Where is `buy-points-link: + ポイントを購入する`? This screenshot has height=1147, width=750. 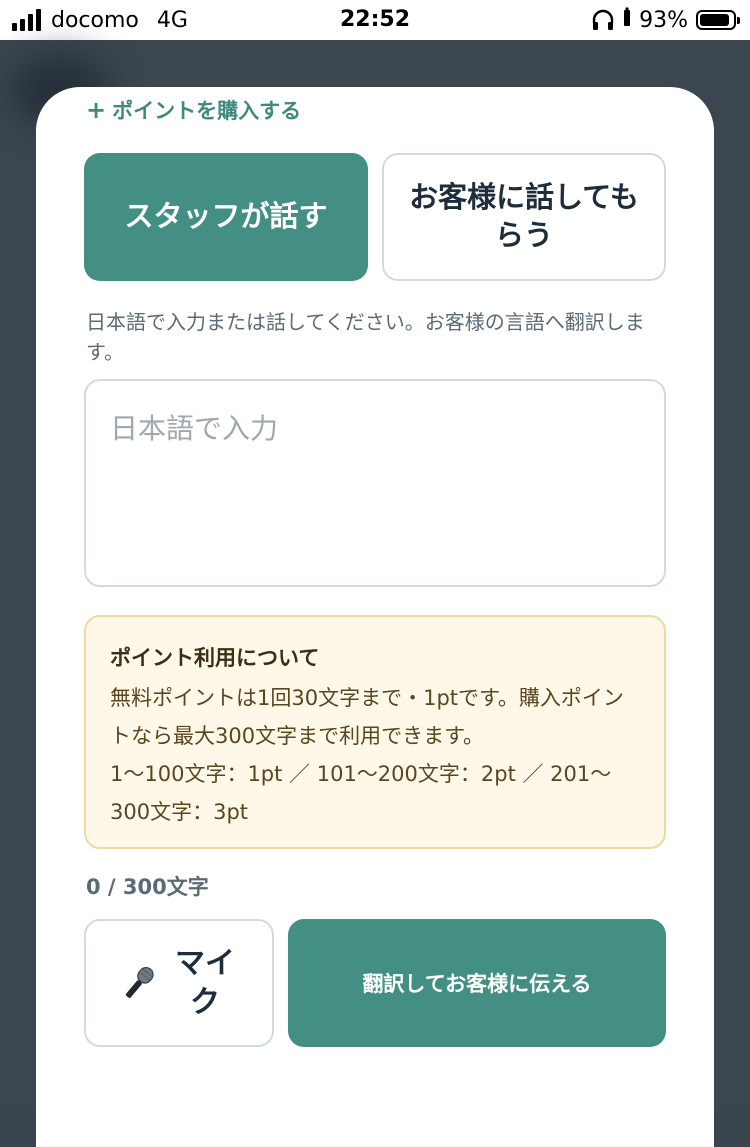 buy-points-link: + ポイントを購入する is located at coordinates (193, 110).